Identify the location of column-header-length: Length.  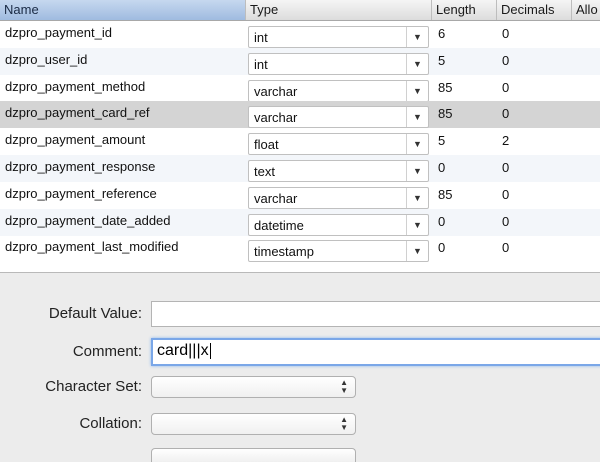
(464, 10).